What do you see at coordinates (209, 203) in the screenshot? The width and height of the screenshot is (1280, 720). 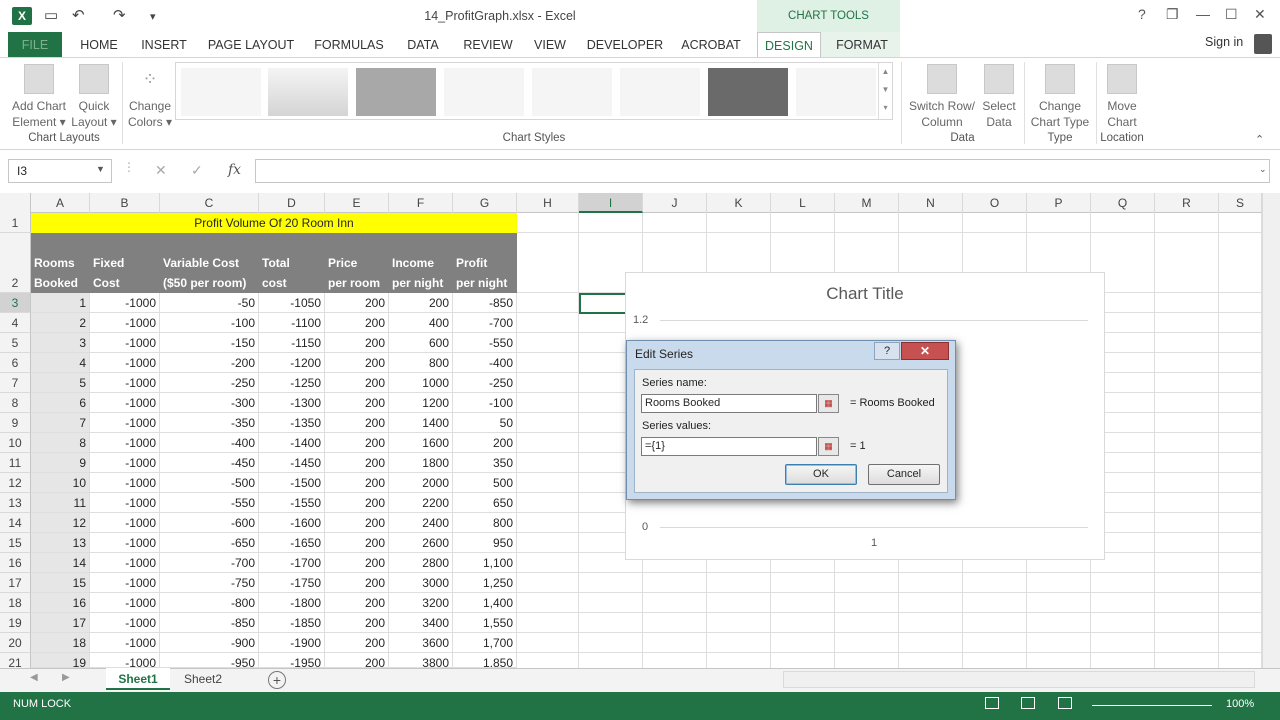 I see `column-header-c: C` at bounding box center [209, 203].